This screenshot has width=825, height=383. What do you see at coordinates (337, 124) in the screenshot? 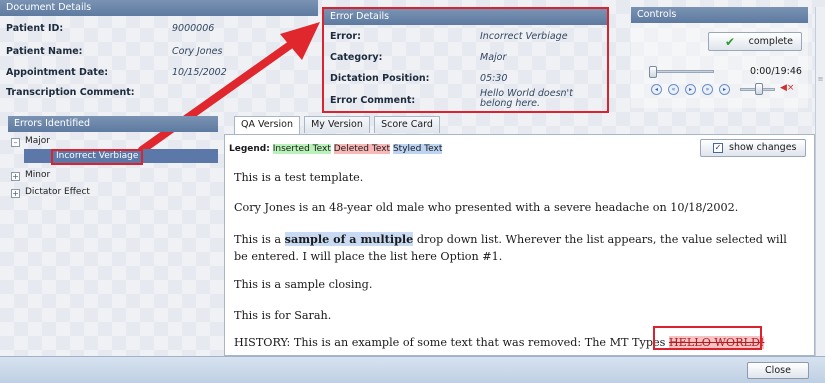
I see `tab-my-version: My Version` at bounding box center [337, 124].